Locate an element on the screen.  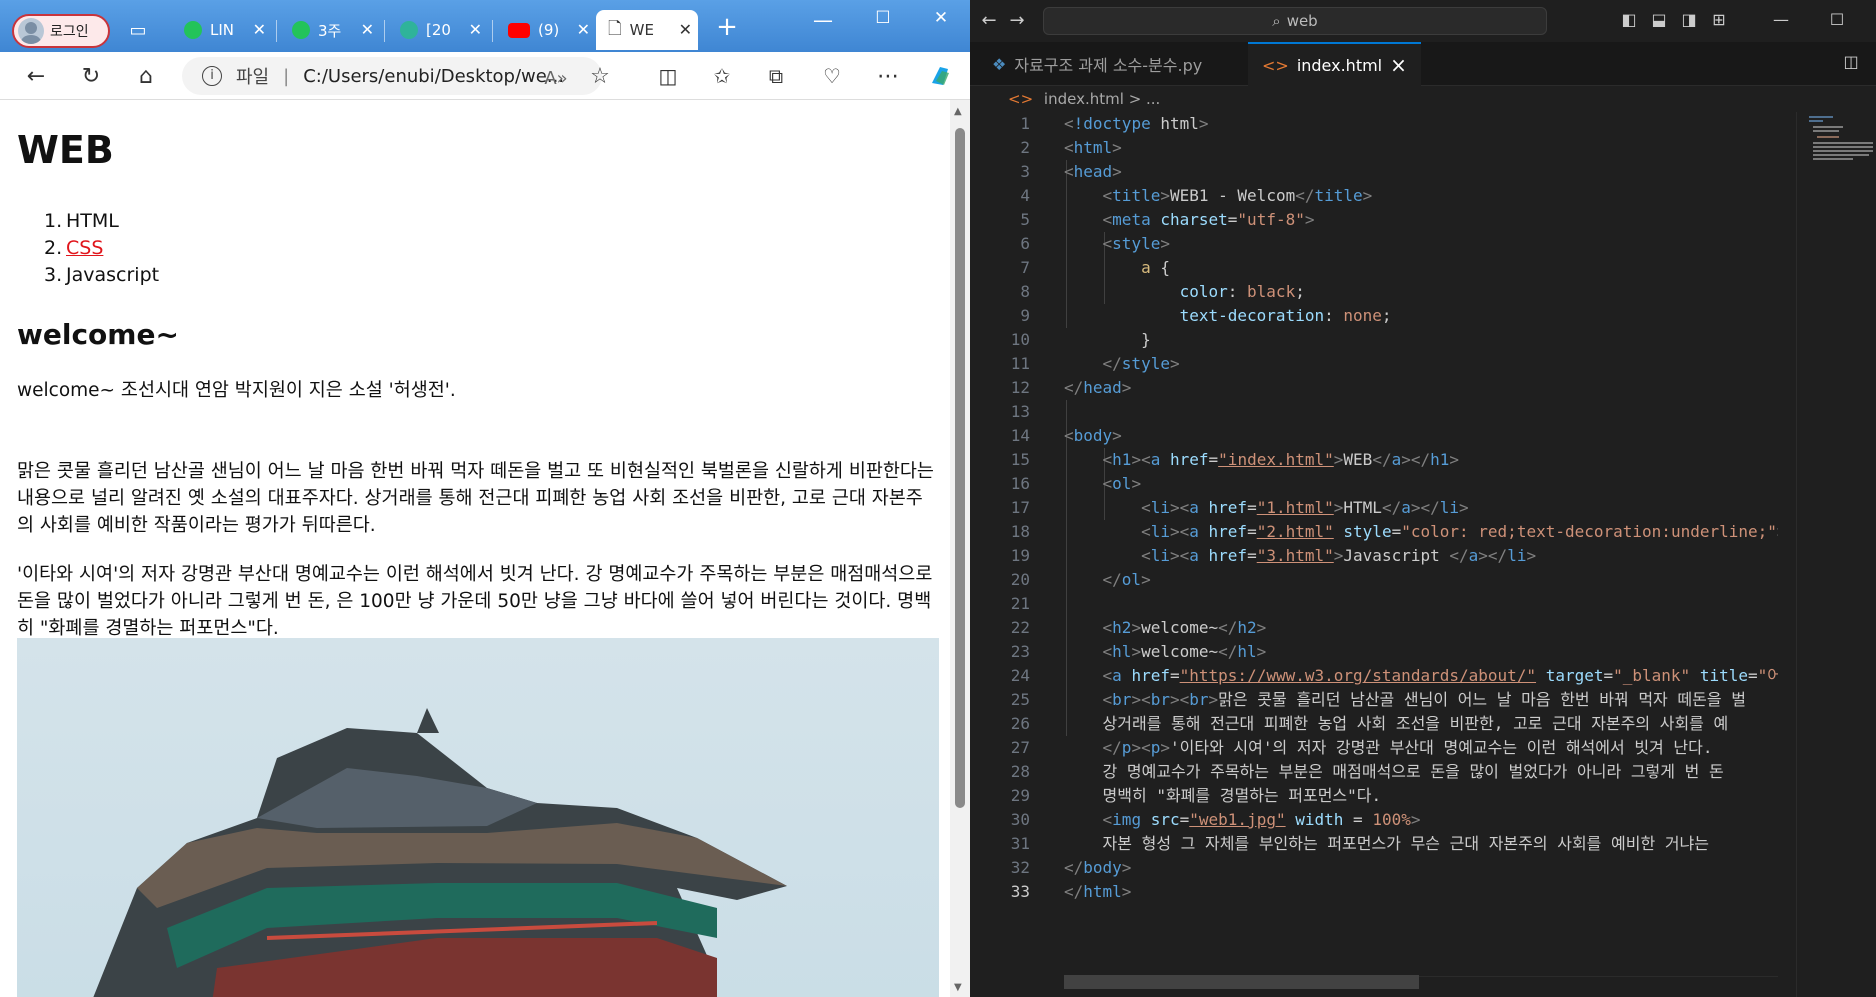
intro-paragraph: welcome~ 조선시대 연암 박지원이 지은 소설 '허생전'. is located at coordinates (477, 390).